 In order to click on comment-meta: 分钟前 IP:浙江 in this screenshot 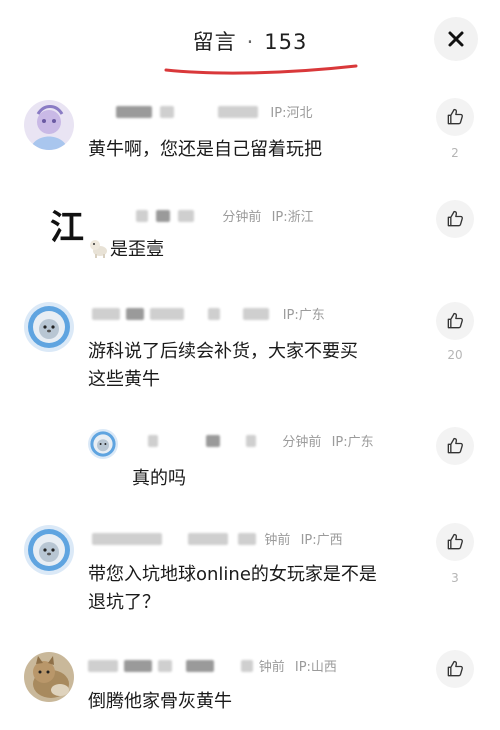, I will do `click(225, 216)`.